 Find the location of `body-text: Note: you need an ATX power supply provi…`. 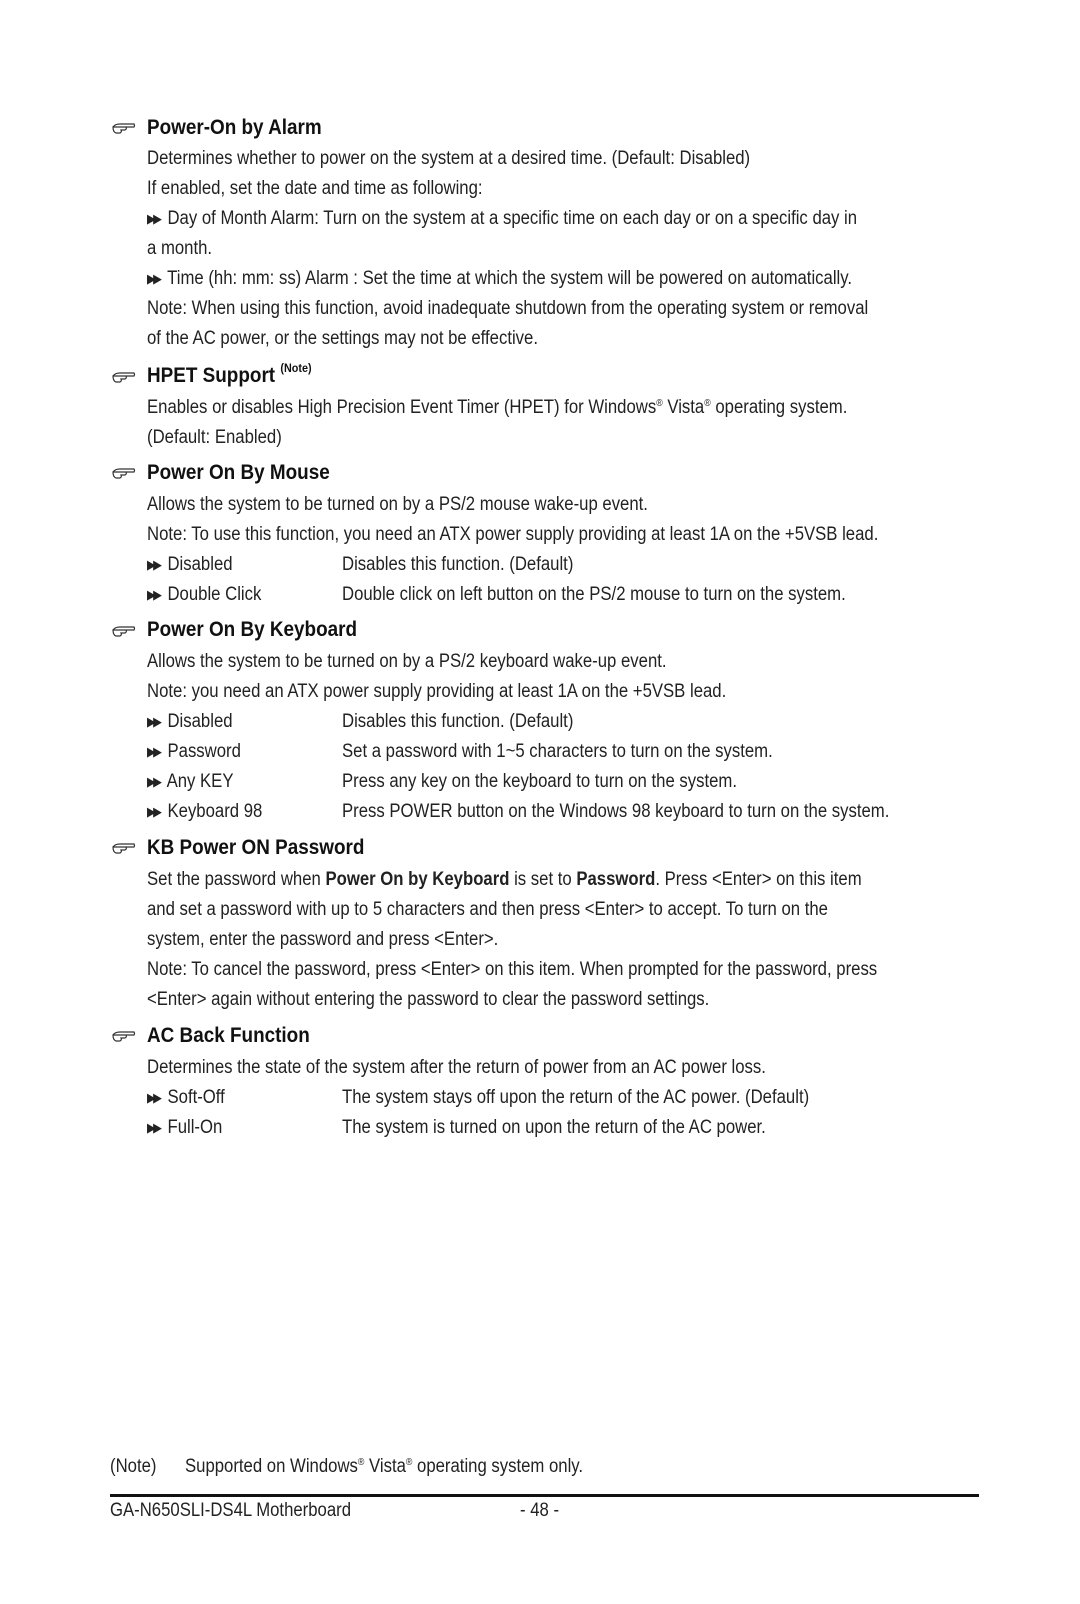

body-text: Note: you need an ATX power supply provi… is located at coordinates (437, 691).